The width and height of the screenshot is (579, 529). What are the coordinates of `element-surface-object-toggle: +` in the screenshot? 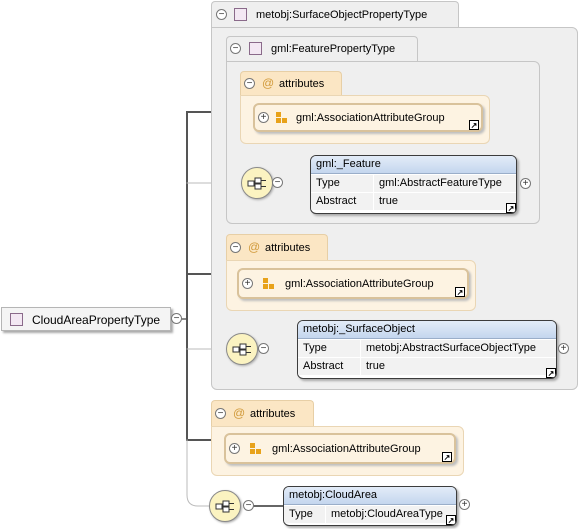 It's located at (563, 348).